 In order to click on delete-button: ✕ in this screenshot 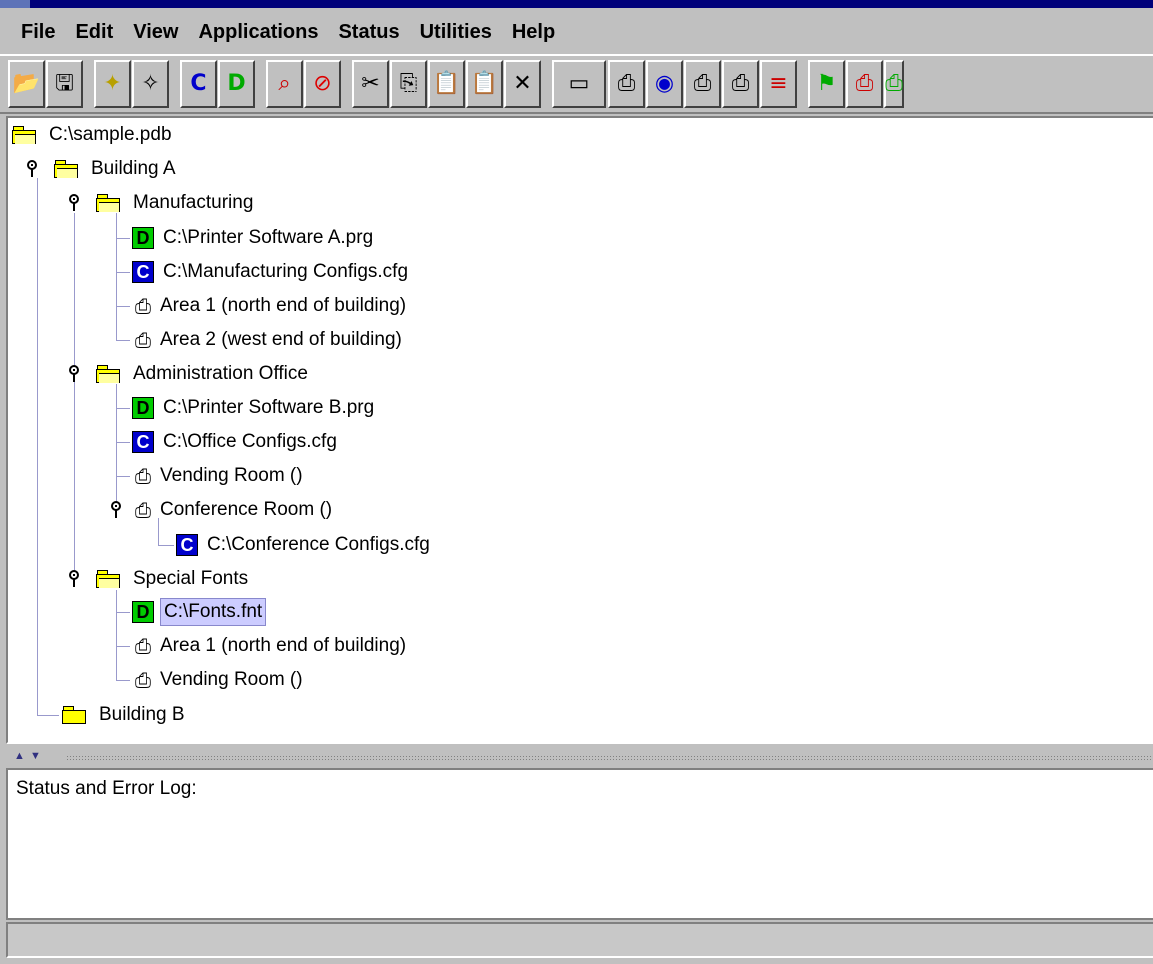, I will do `click(522, 84)`.